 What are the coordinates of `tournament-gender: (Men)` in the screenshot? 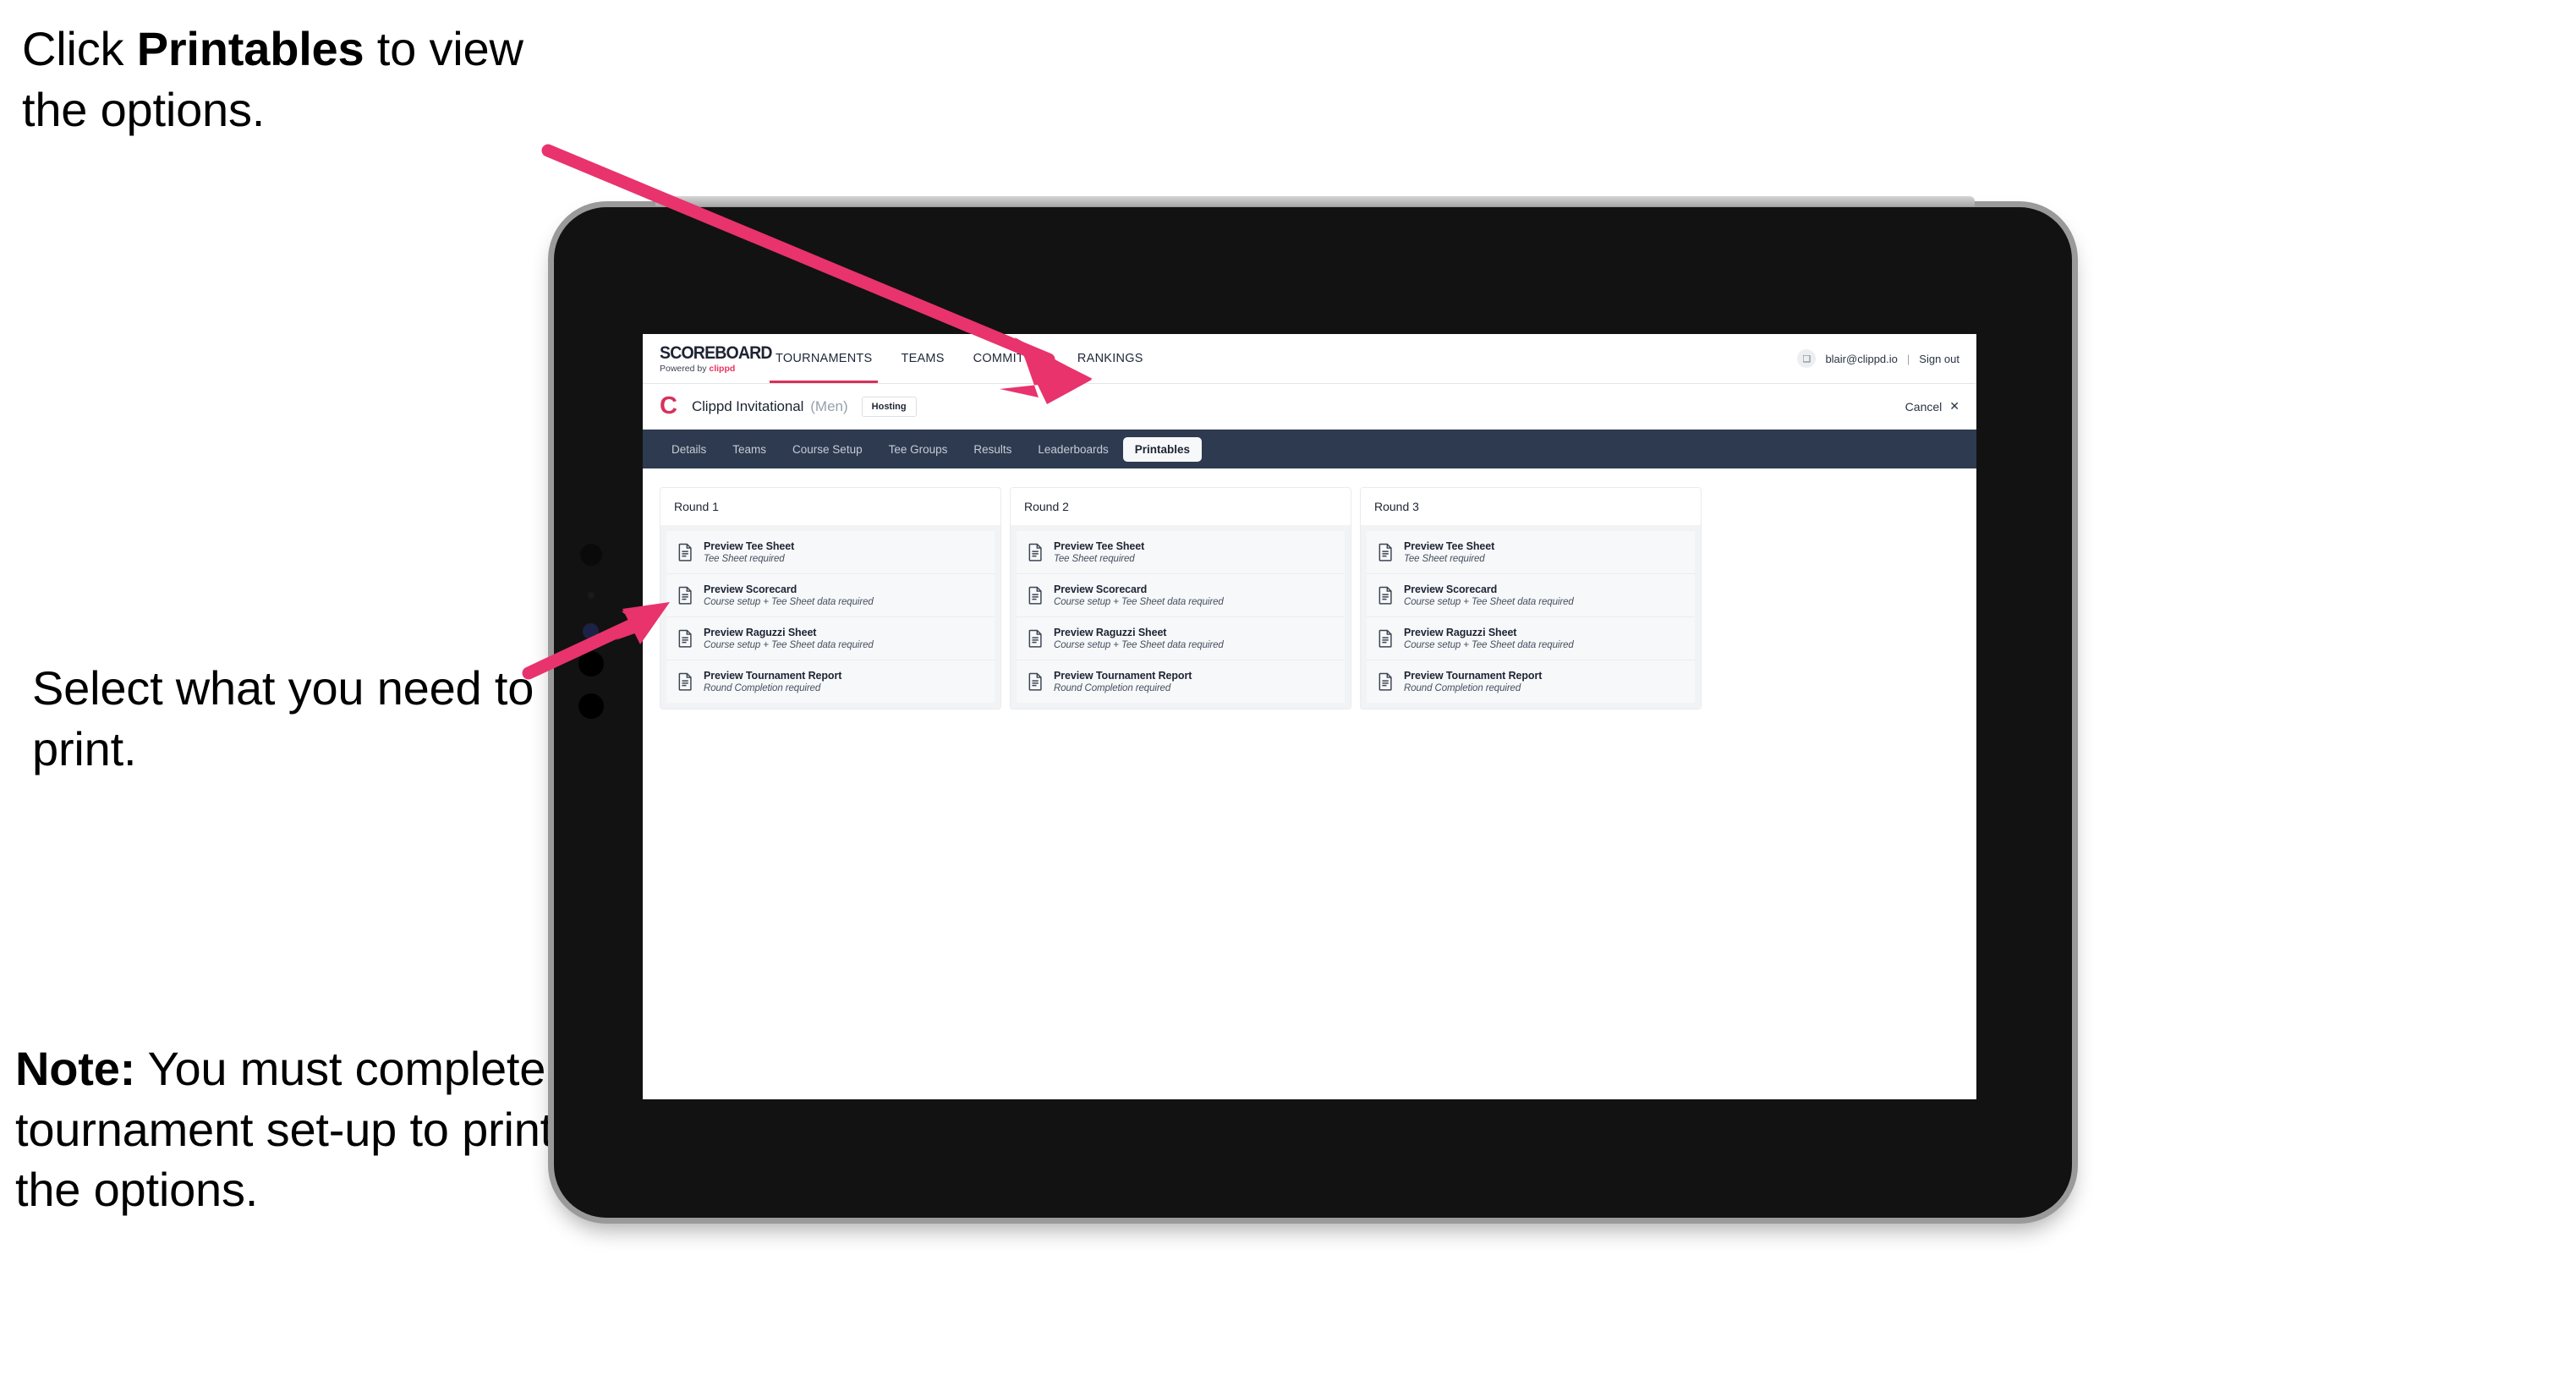 It's located at (829, 405).